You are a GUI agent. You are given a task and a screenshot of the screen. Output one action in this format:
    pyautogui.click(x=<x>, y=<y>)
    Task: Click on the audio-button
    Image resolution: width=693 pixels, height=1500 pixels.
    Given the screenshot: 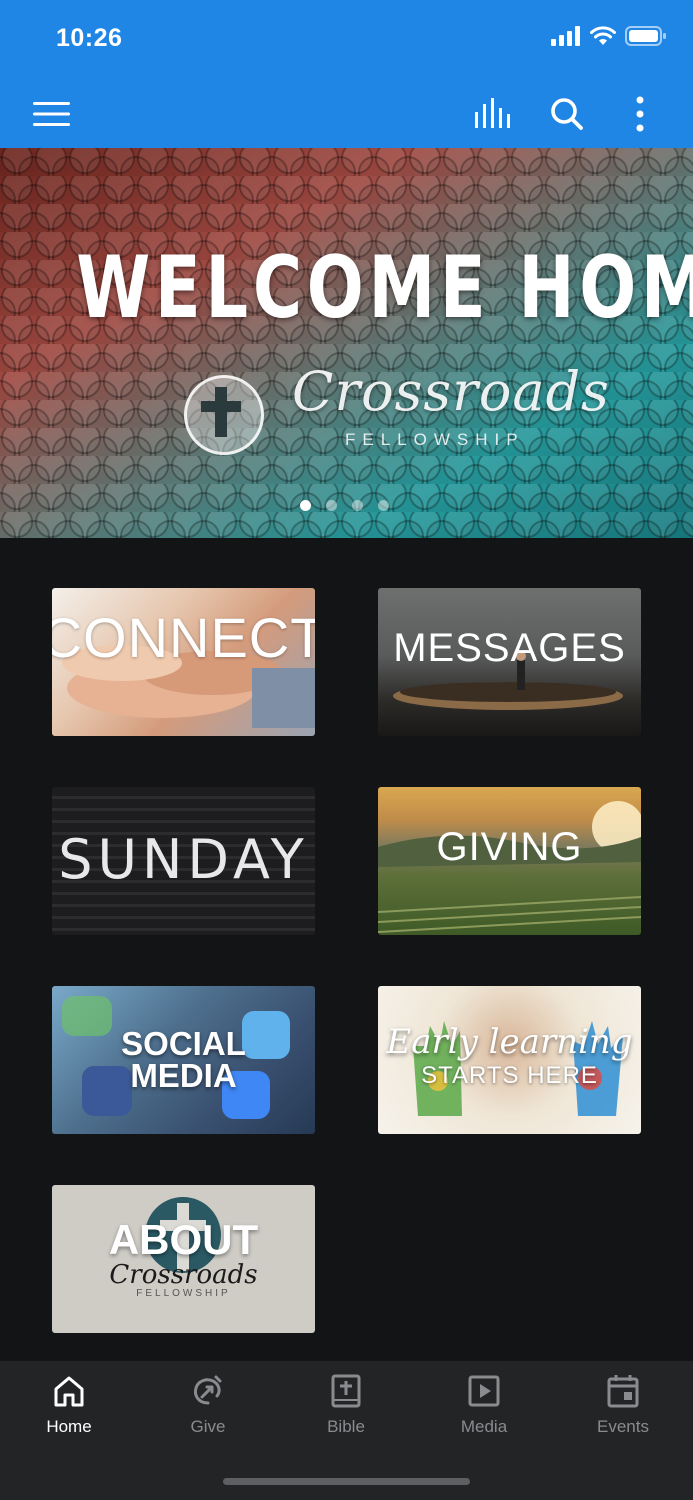 What is the action you would take?
    pyautogui.click(x=493, y=114)
    